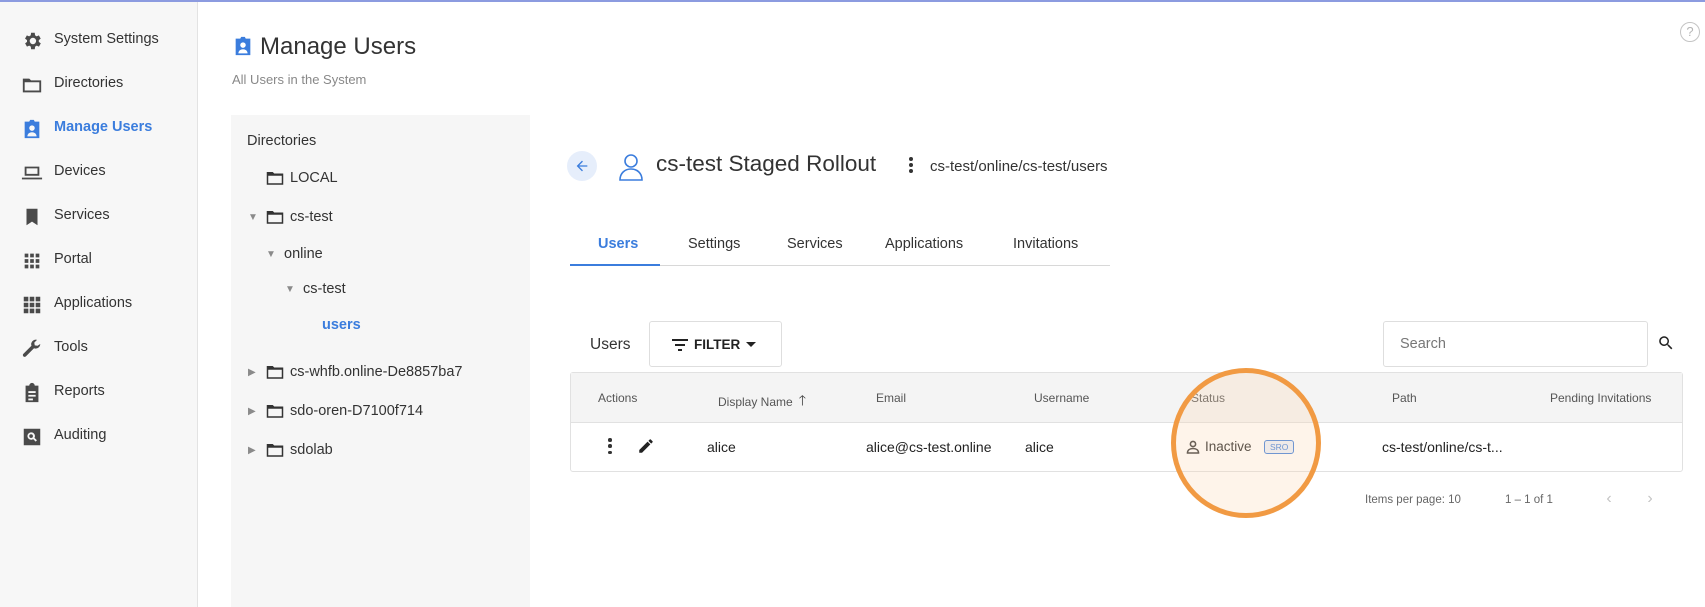 The height and width of the screenshot is (607, 1705). Describe the element at coordinates (631, 167) in the screenshot. I see `user-outline-icon` at that location.